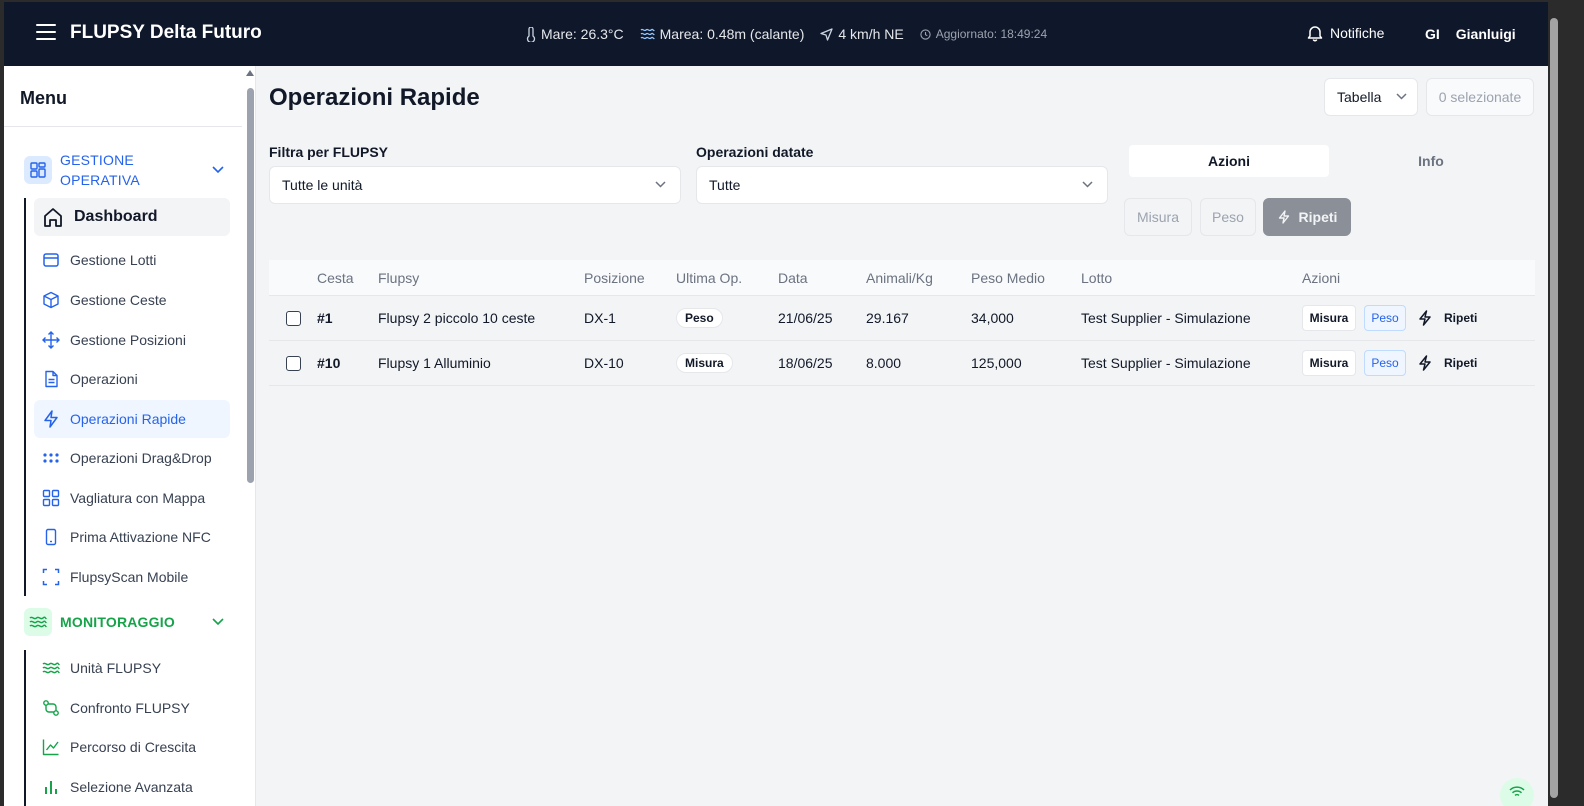 This screenshot has height=806, width=1584. Describe the element at coordinates (992, 318) in the screenshot. I see `cell-peso-medio: 34,000` at that location.